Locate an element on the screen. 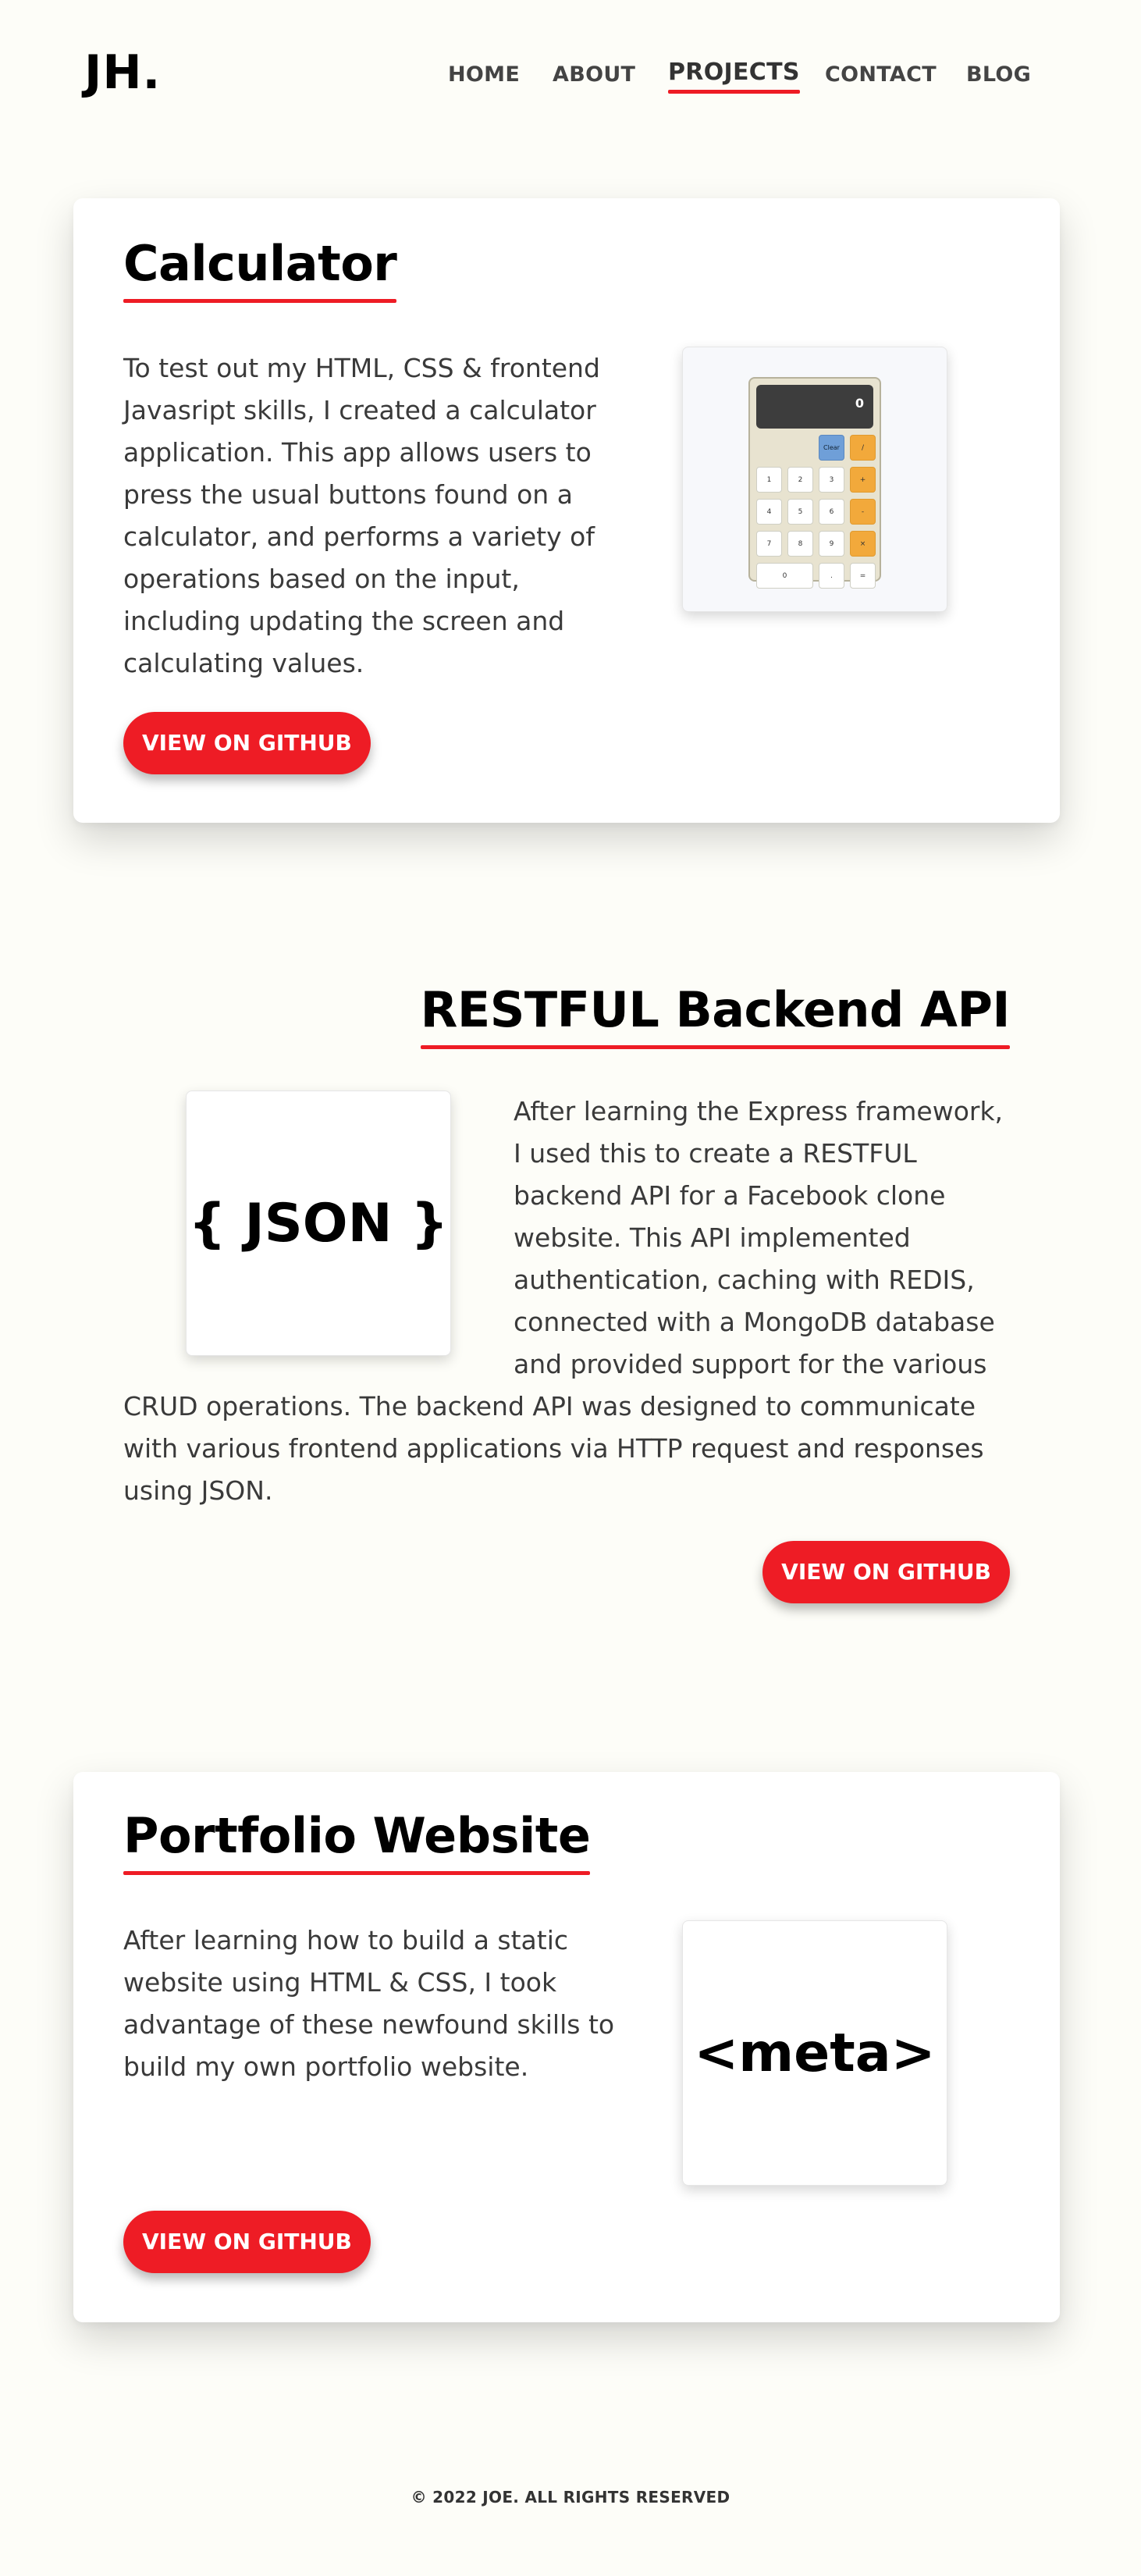  project-title: Calculator is located at coordinates (260, 269).